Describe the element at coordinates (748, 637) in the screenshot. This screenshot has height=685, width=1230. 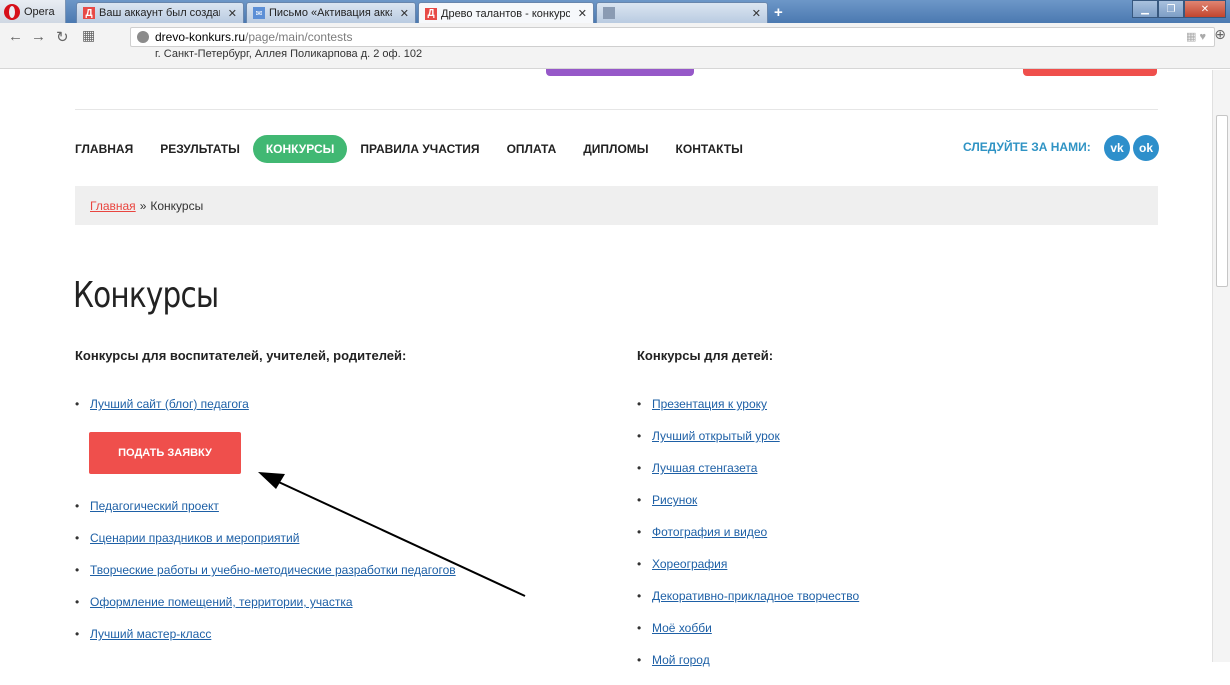
I see `list-item: Моё хобби` at that location.